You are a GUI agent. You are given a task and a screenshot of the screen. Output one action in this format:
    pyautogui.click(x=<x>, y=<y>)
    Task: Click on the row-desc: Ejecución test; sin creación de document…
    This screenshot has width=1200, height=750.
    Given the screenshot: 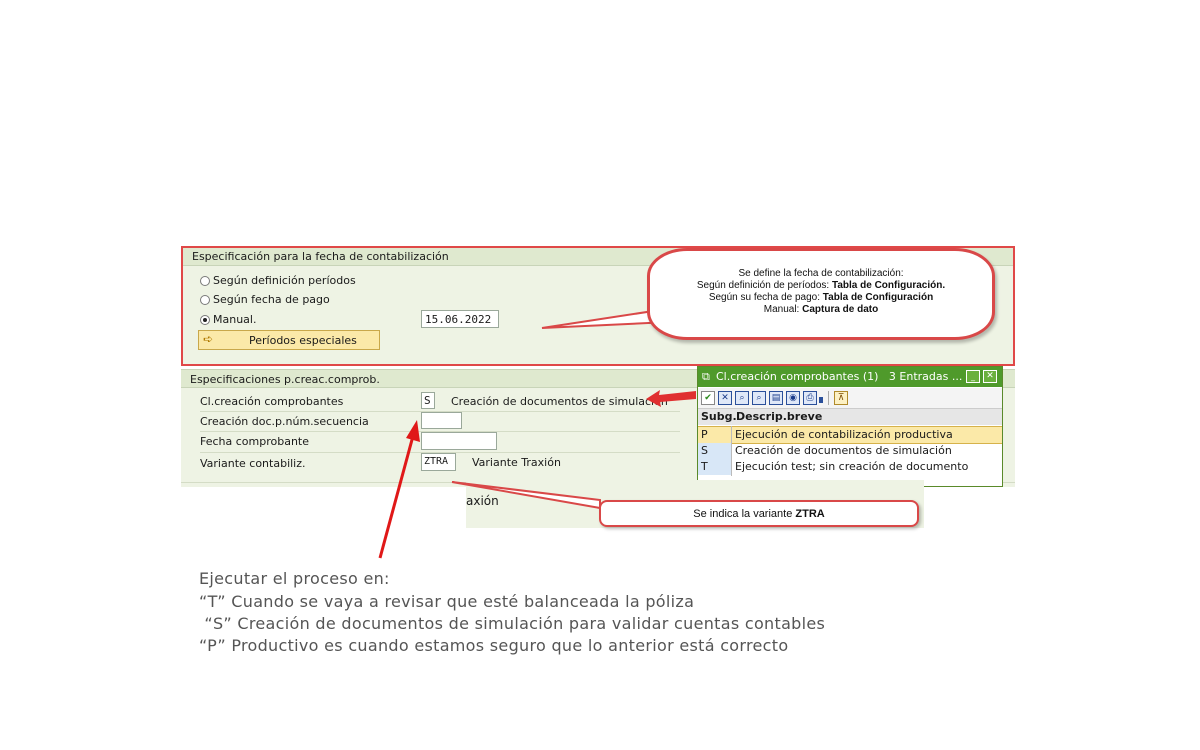 What is the action you would take?
    pyautogui.click(x=852, y=466)
    